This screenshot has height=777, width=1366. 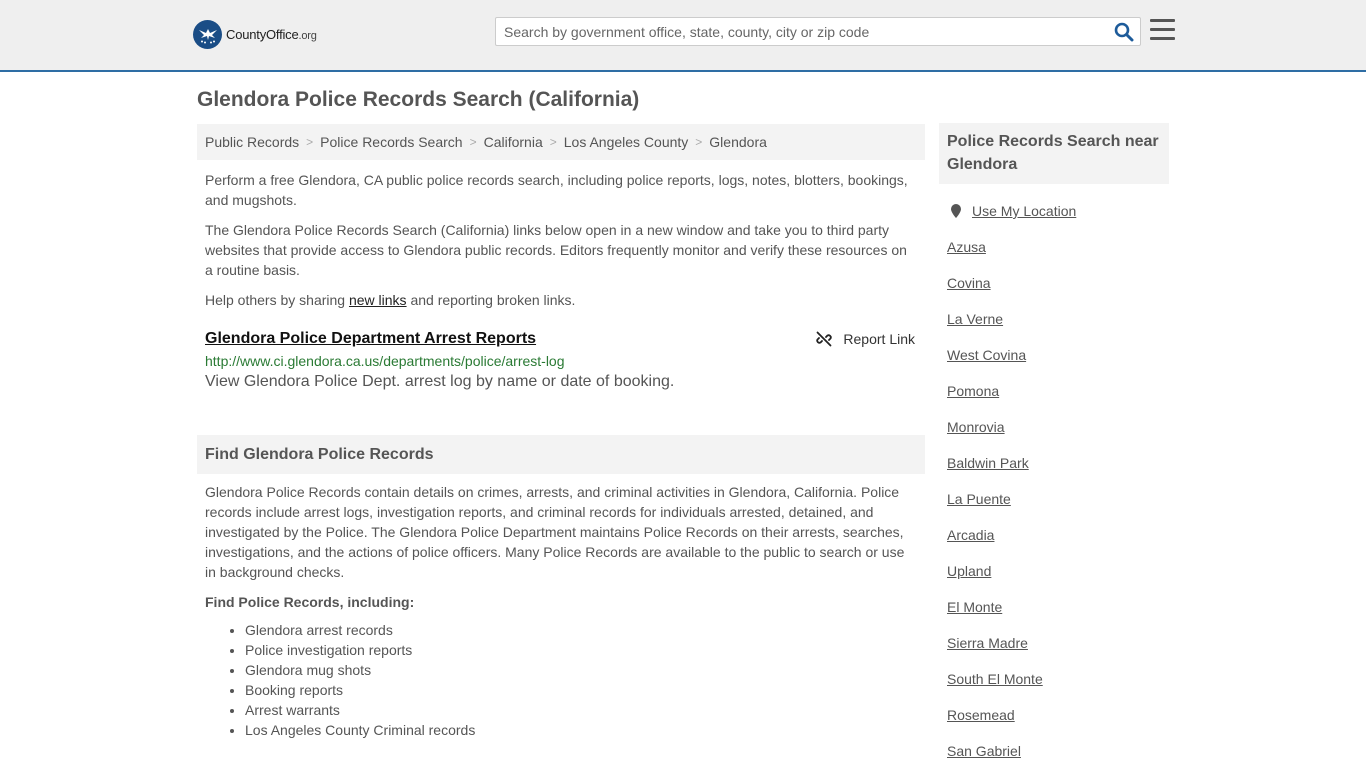 I want to click on list-item: Arcadia, so click(x=1054, y=535).